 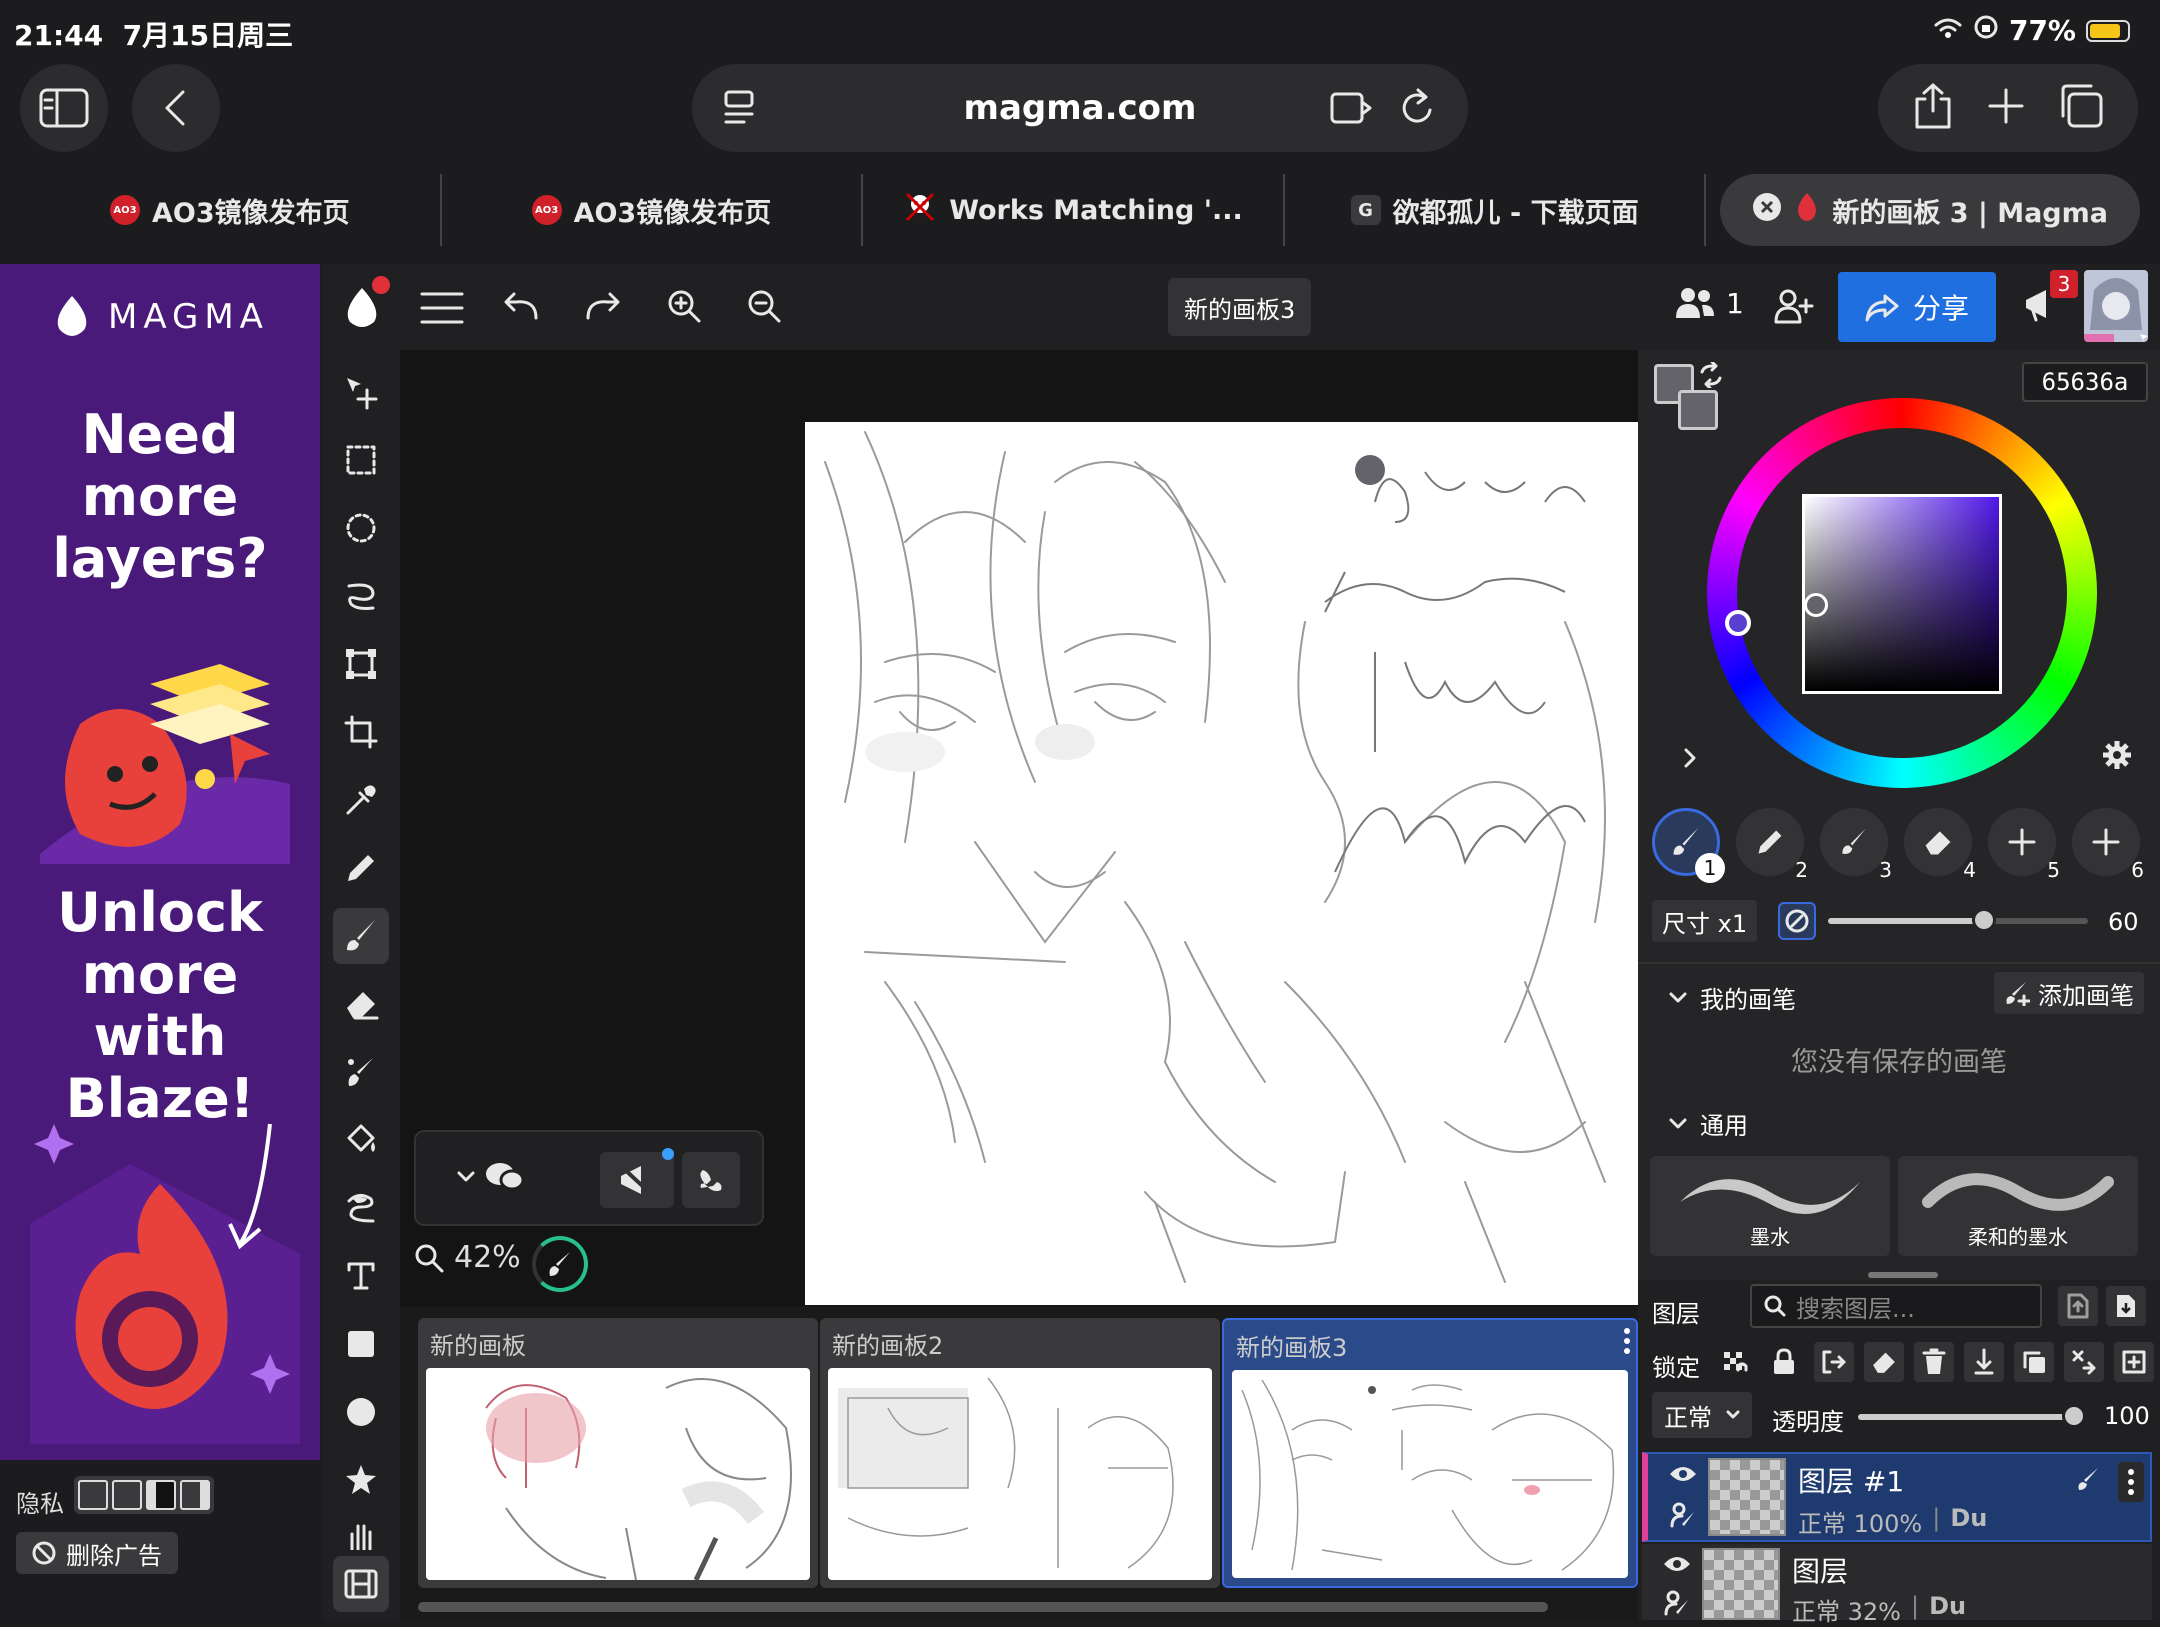 What do you see at coordinates (1934, 1362) in the screenshot?
I see `delete-layer-icon` at bounding box center [1934, 1362].